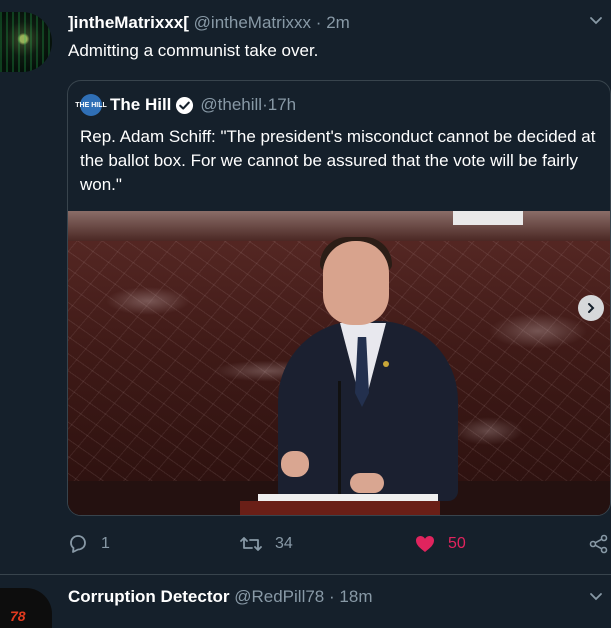  Describe the element at coordinates (339, 545) in the screenshot. I see `action-bar: 1 34 50` at that location.